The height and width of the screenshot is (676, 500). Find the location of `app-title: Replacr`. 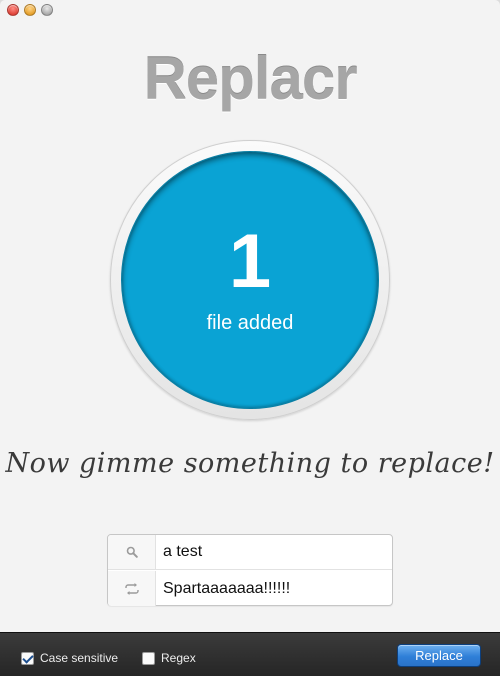

app-title: Replacr is located at coordinates (250, 78).